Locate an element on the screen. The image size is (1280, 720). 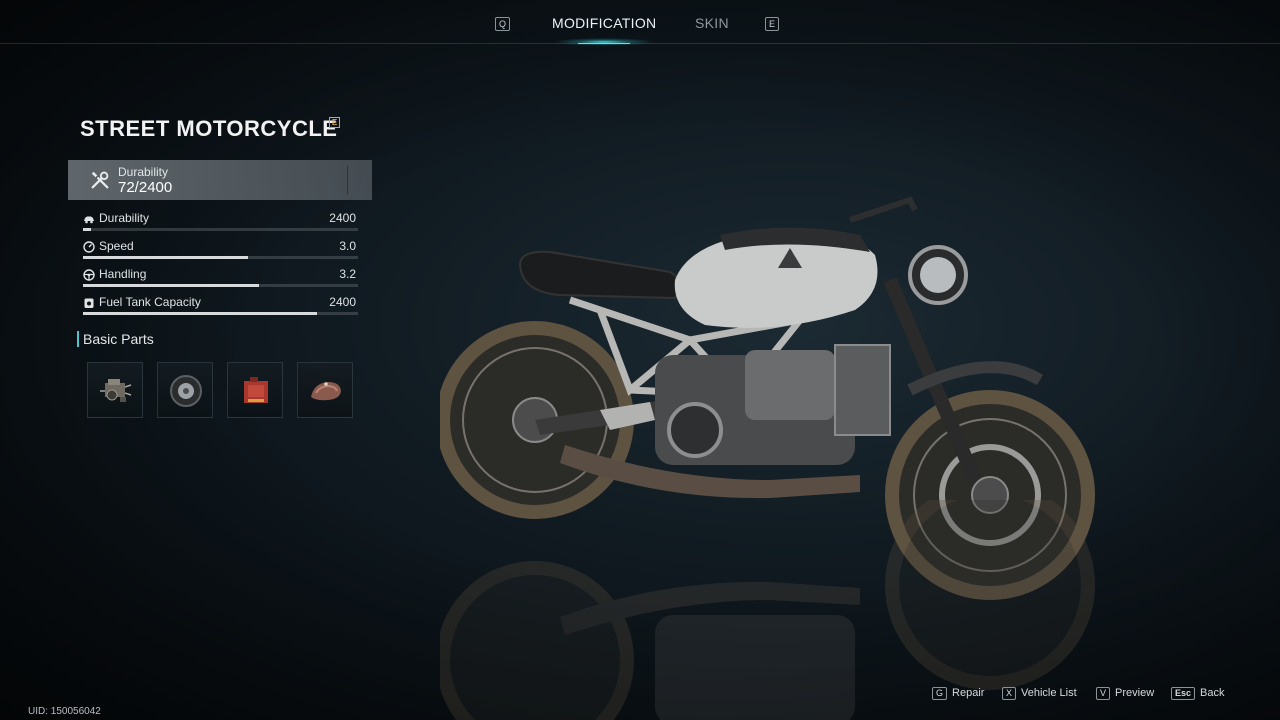
hint-label: Vehicle List is located at coordinates (1049, 693).